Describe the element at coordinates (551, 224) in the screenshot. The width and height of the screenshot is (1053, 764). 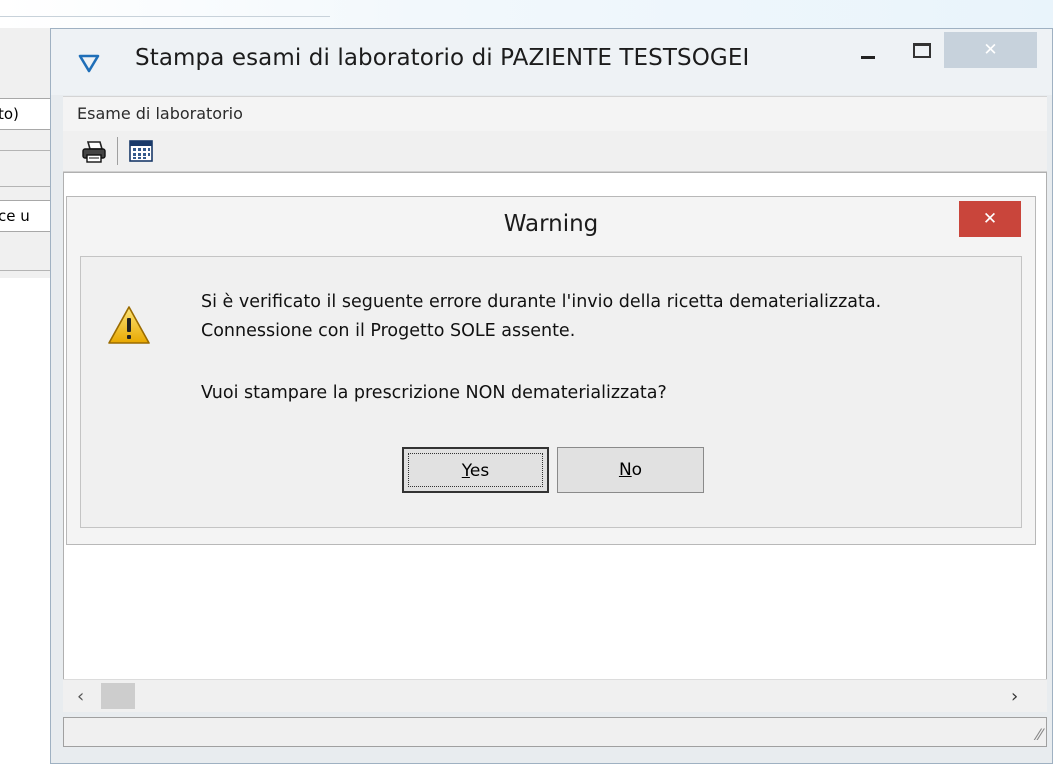
I see `dialog-title: Warning` at that location.